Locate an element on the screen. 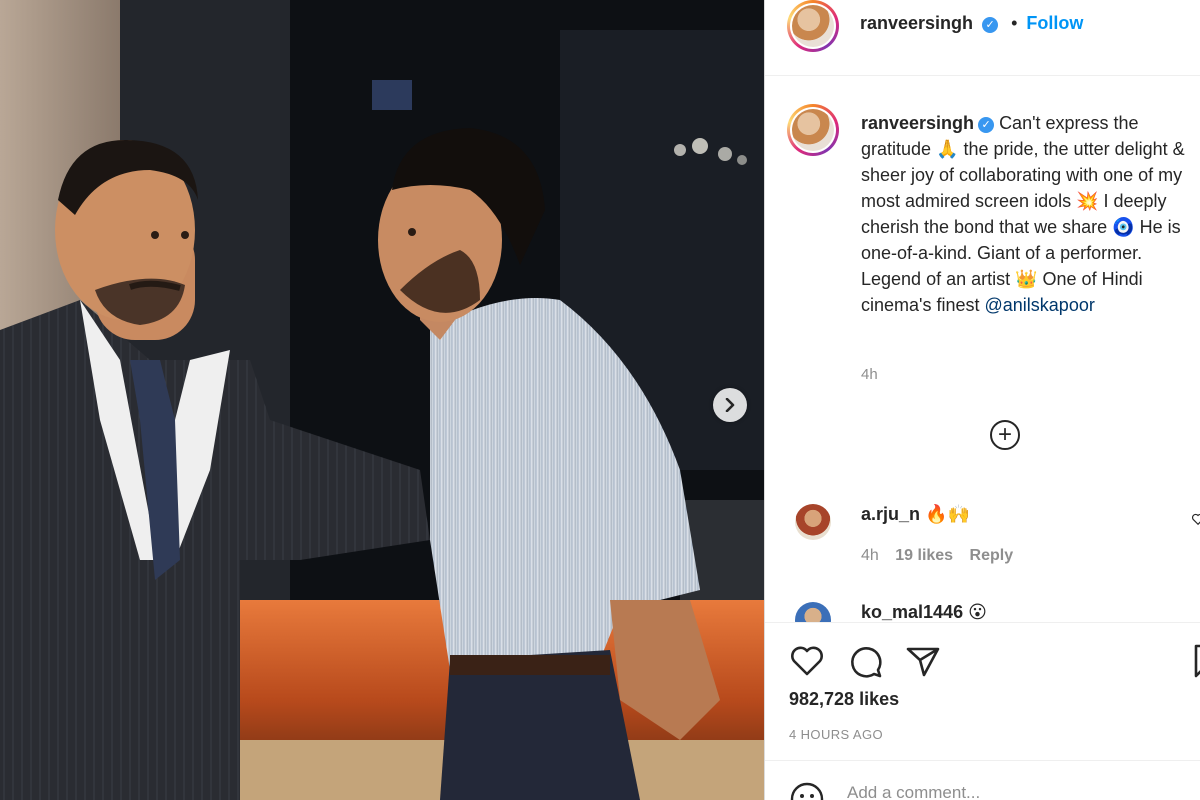 The height and width of the screenshot is (800, 1200). comment-time: 4h is located at coordinates (870, 555).